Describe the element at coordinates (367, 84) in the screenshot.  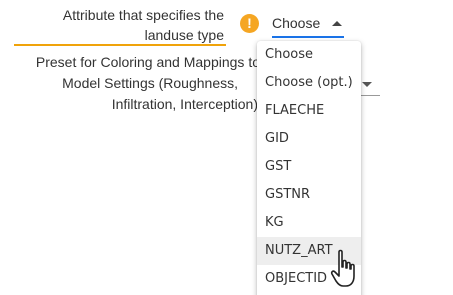
I see `chevron-down-icon` at that location.